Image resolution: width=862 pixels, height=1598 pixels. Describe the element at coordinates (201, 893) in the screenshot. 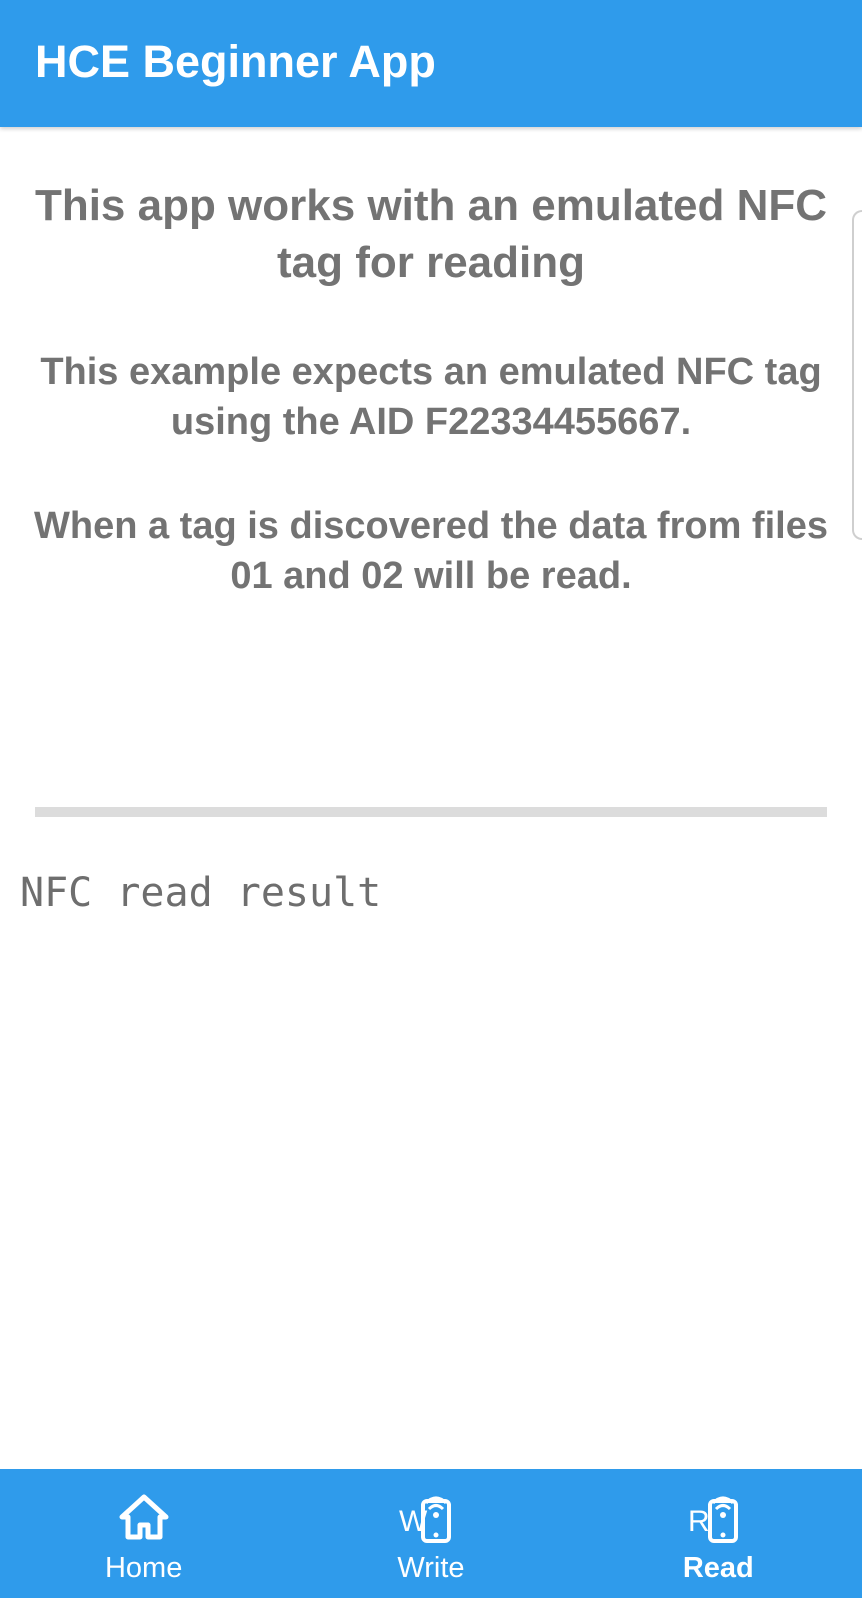

I see `nfc-read-result-text: NFC read result` at that location.